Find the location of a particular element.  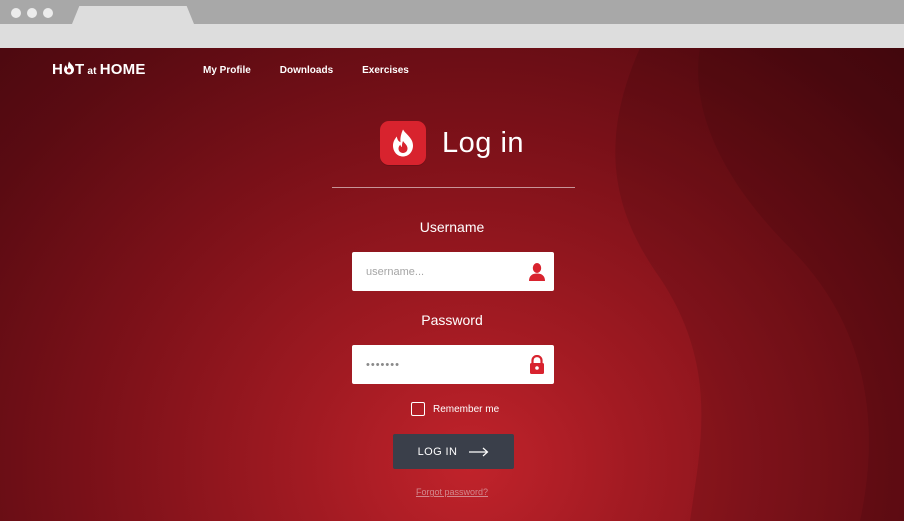

login-title: Log in is located at coordinates (483, 142).